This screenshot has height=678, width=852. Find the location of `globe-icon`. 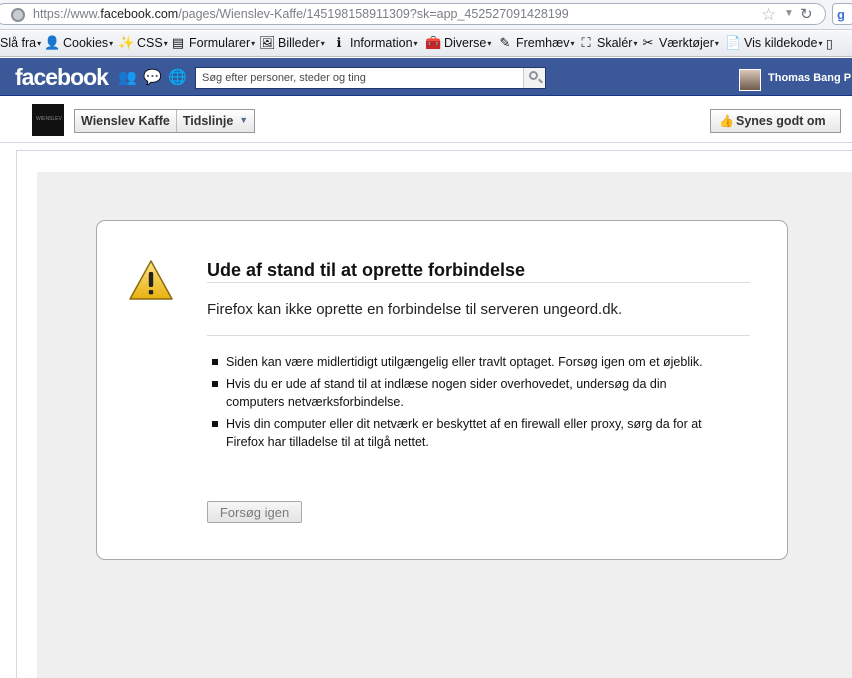

globe-icon is located at coordinates (18, 15).